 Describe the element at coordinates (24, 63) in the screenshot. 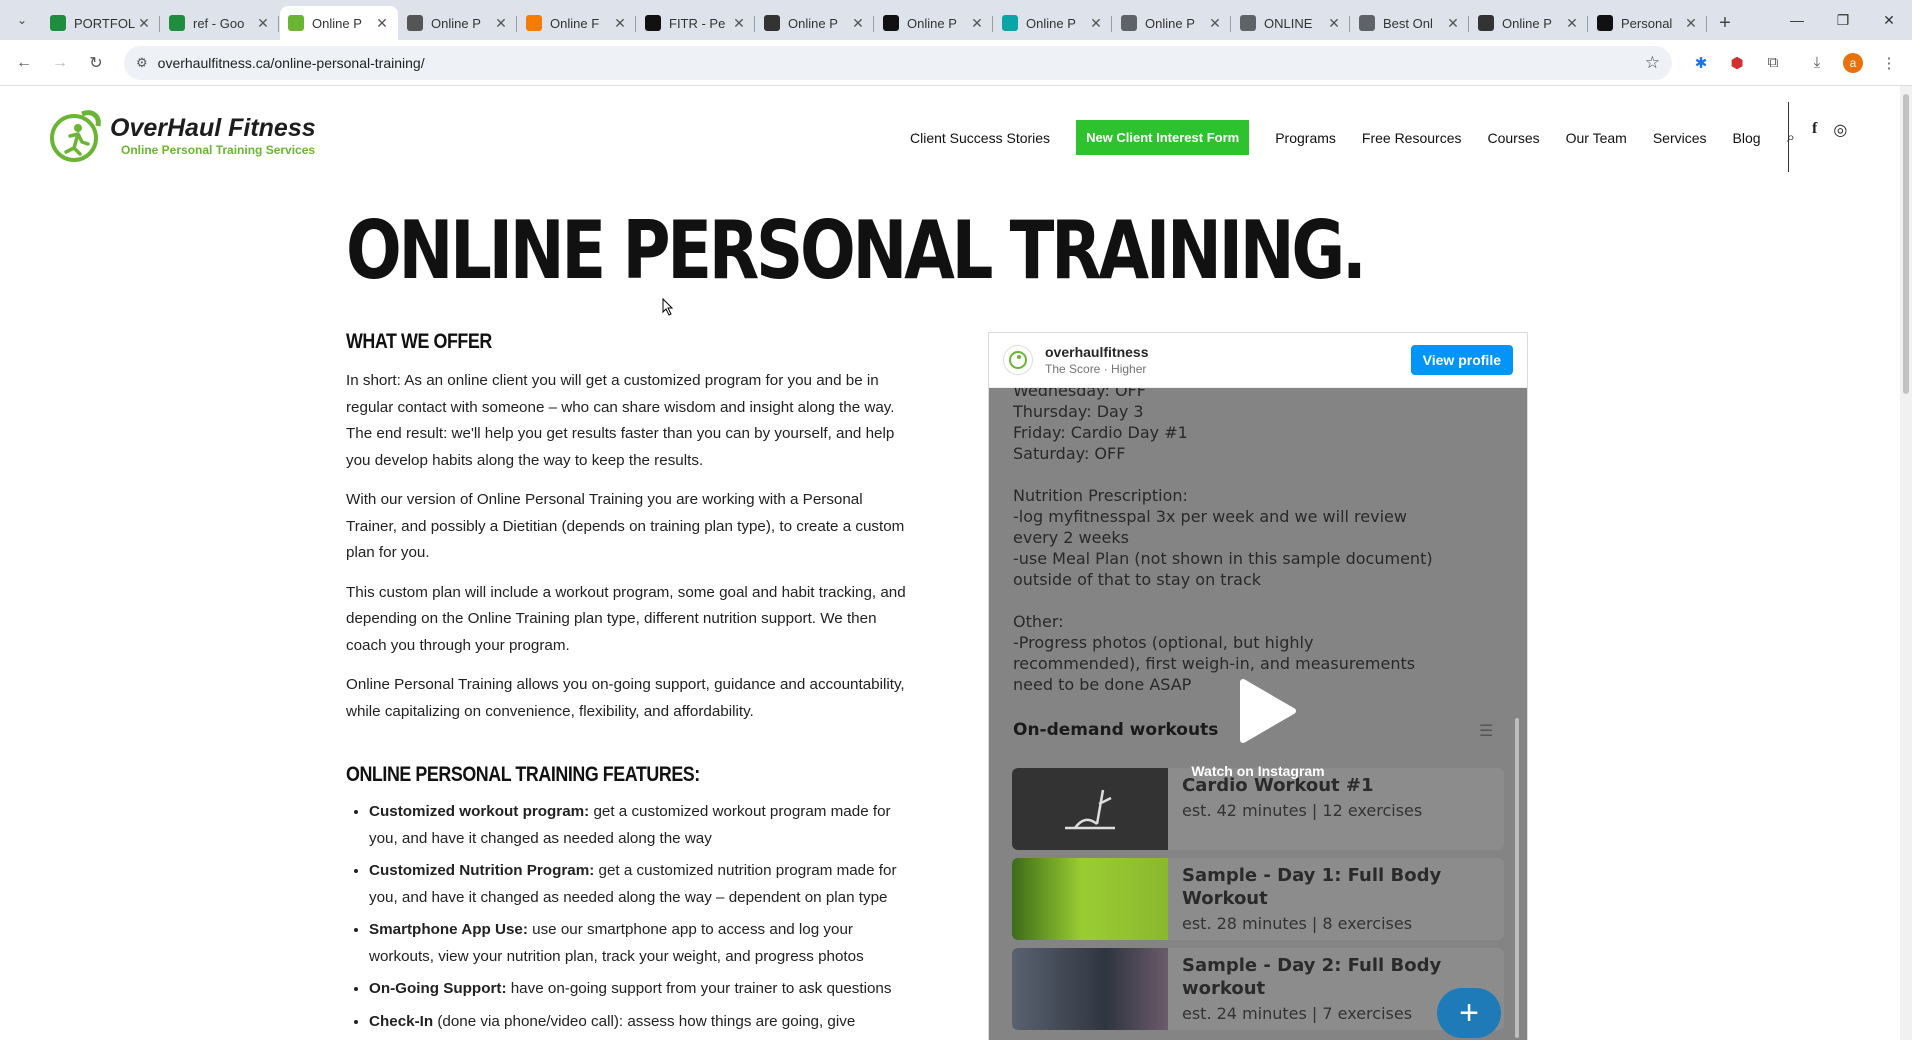

I see `back-icon: ←` at that location.